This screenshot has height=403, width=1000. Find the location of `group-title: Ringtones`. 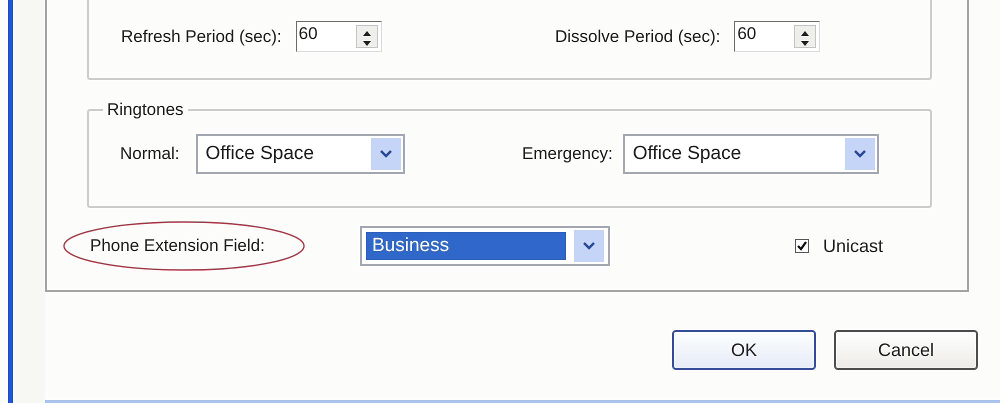

group-title: Ringtones is located at coordinates (145, 110).